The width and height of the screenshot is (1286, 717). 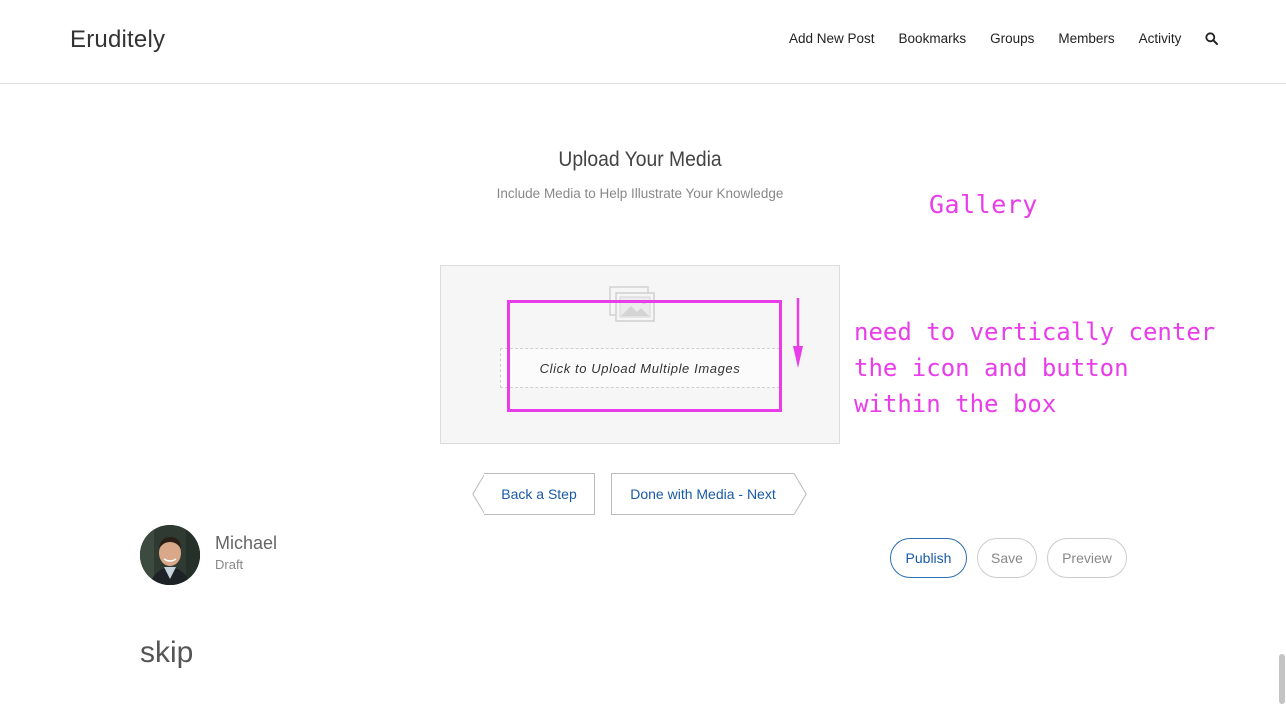 I want to click on site-logo: Eruditely, so click(x=117, y=40).